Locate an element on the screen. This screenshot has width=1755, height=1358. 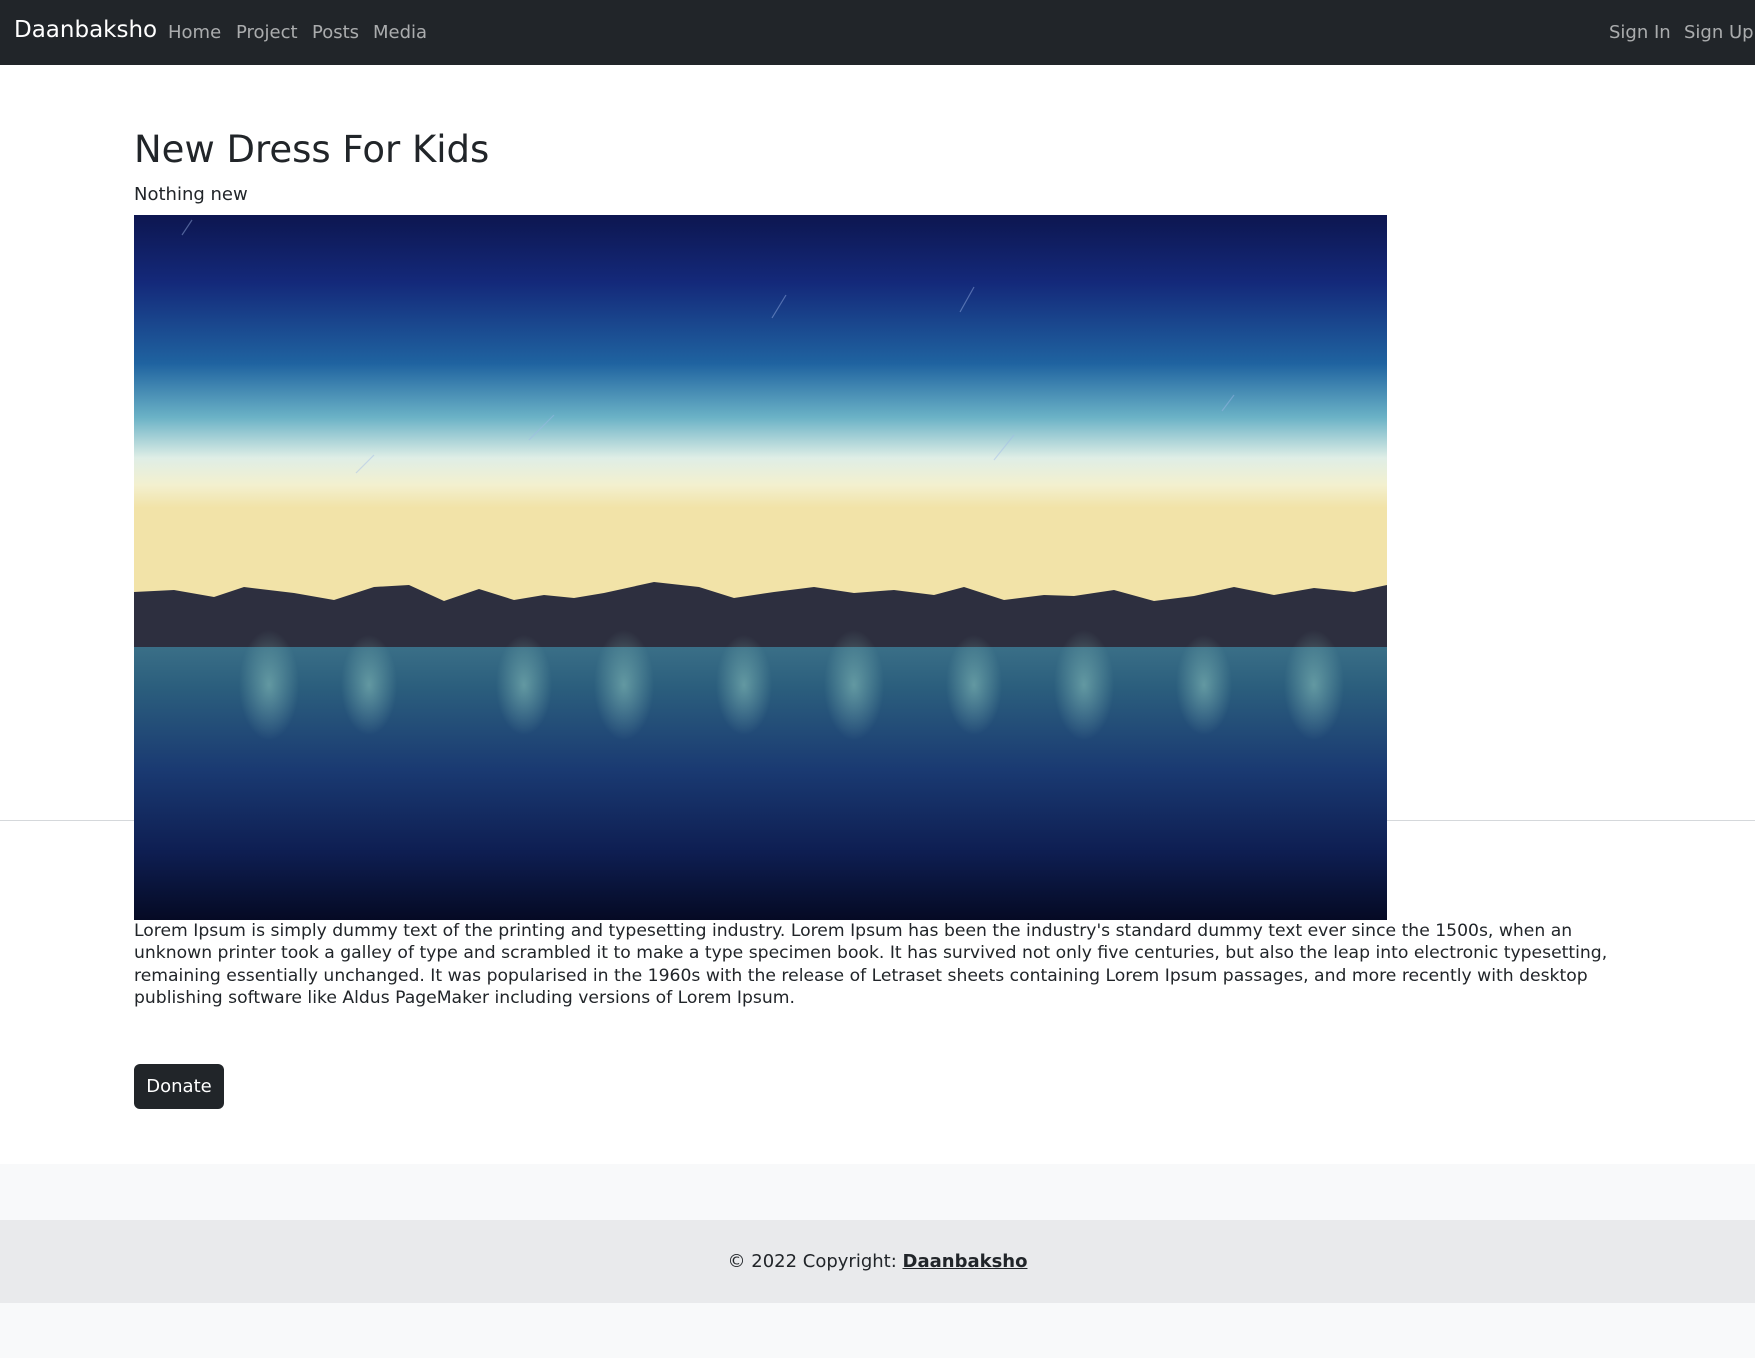
copyright-bar: © 2022 Copyright: Daanbaksho is located at coordinates (877, 1261).